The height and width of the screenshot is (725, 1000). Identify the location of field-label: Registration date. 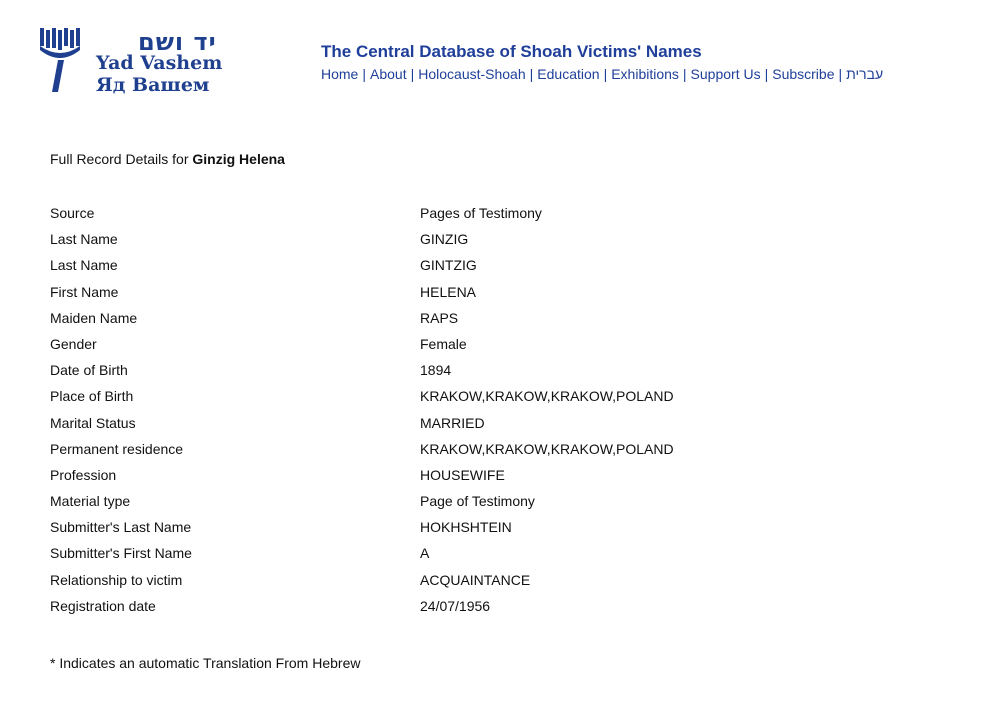
(103, 605).